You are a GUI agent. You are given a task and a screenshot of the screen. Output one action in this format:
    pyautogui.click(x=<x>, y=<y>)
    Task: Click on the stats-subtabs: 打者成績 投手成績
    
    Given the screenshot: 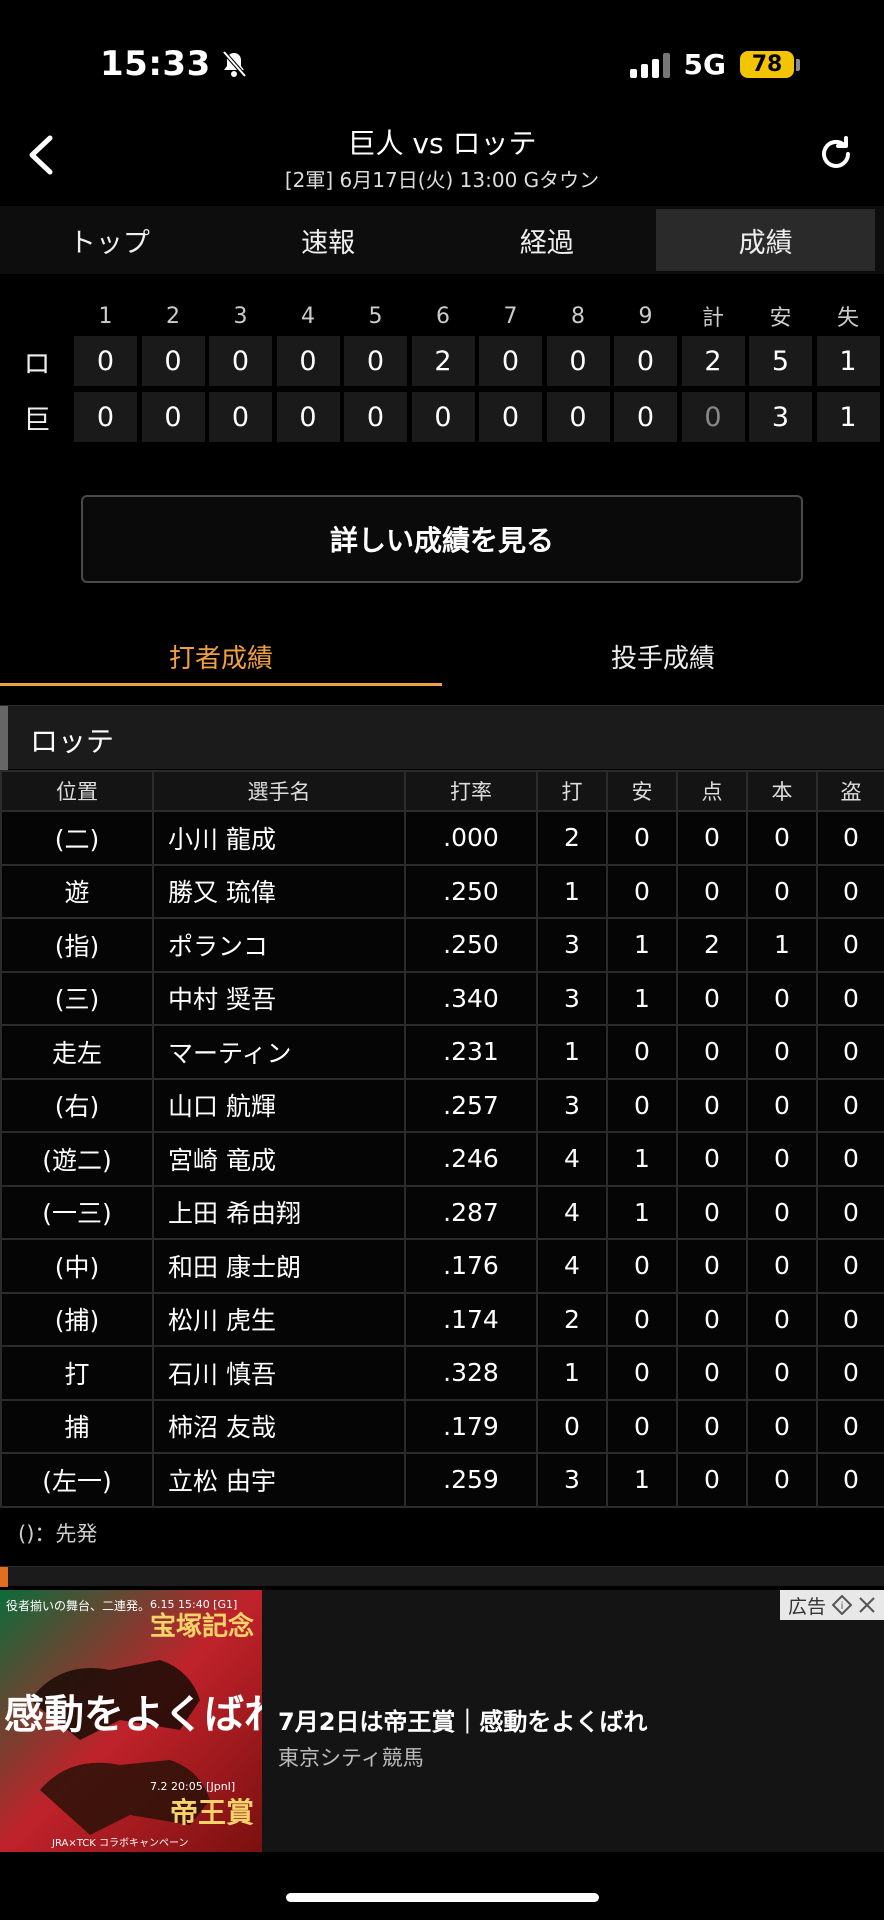 What is the action you would take?
    pyautogui.click(x=442, y=657)
    